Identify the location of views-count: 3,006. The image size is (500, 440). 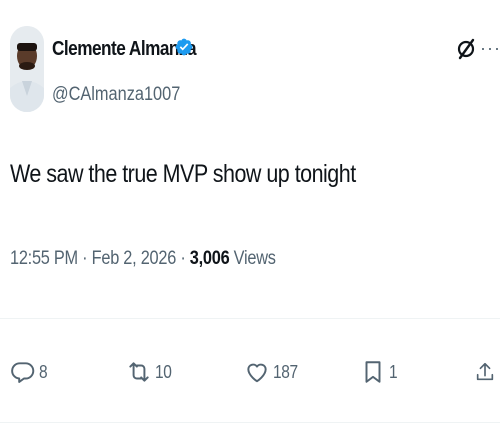
(210, 258).